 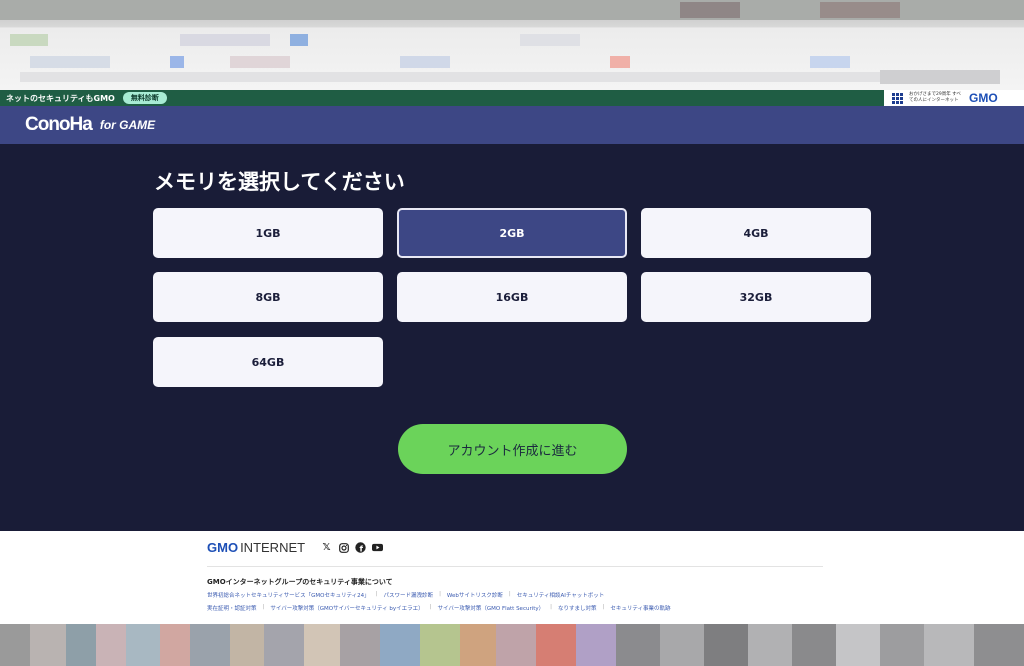 What do you see at coordinates (512, 297) in the screenshot?
I see `memory-option-16gb: 16GB` at bounding box center [512, 297].